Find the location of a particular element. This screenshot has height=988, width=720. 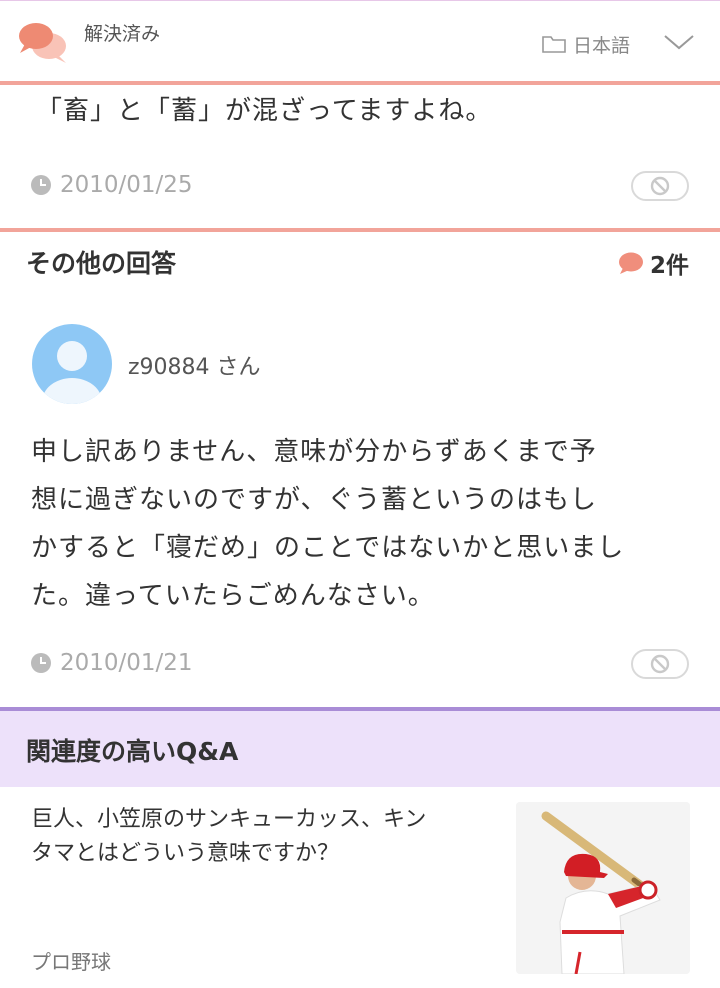

top-bar: 解決済み 日本語 is located at coordinates (360, 41).